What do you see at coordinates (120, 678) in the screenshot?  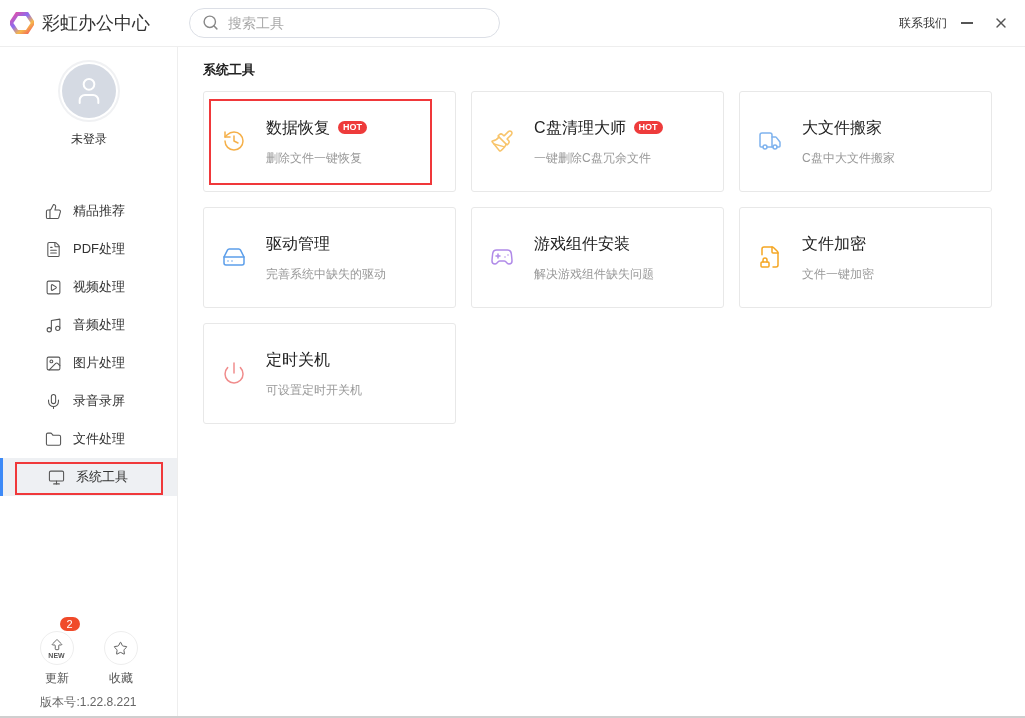 I see `favorites-label: 收藏` at bounding box center [120, 678].